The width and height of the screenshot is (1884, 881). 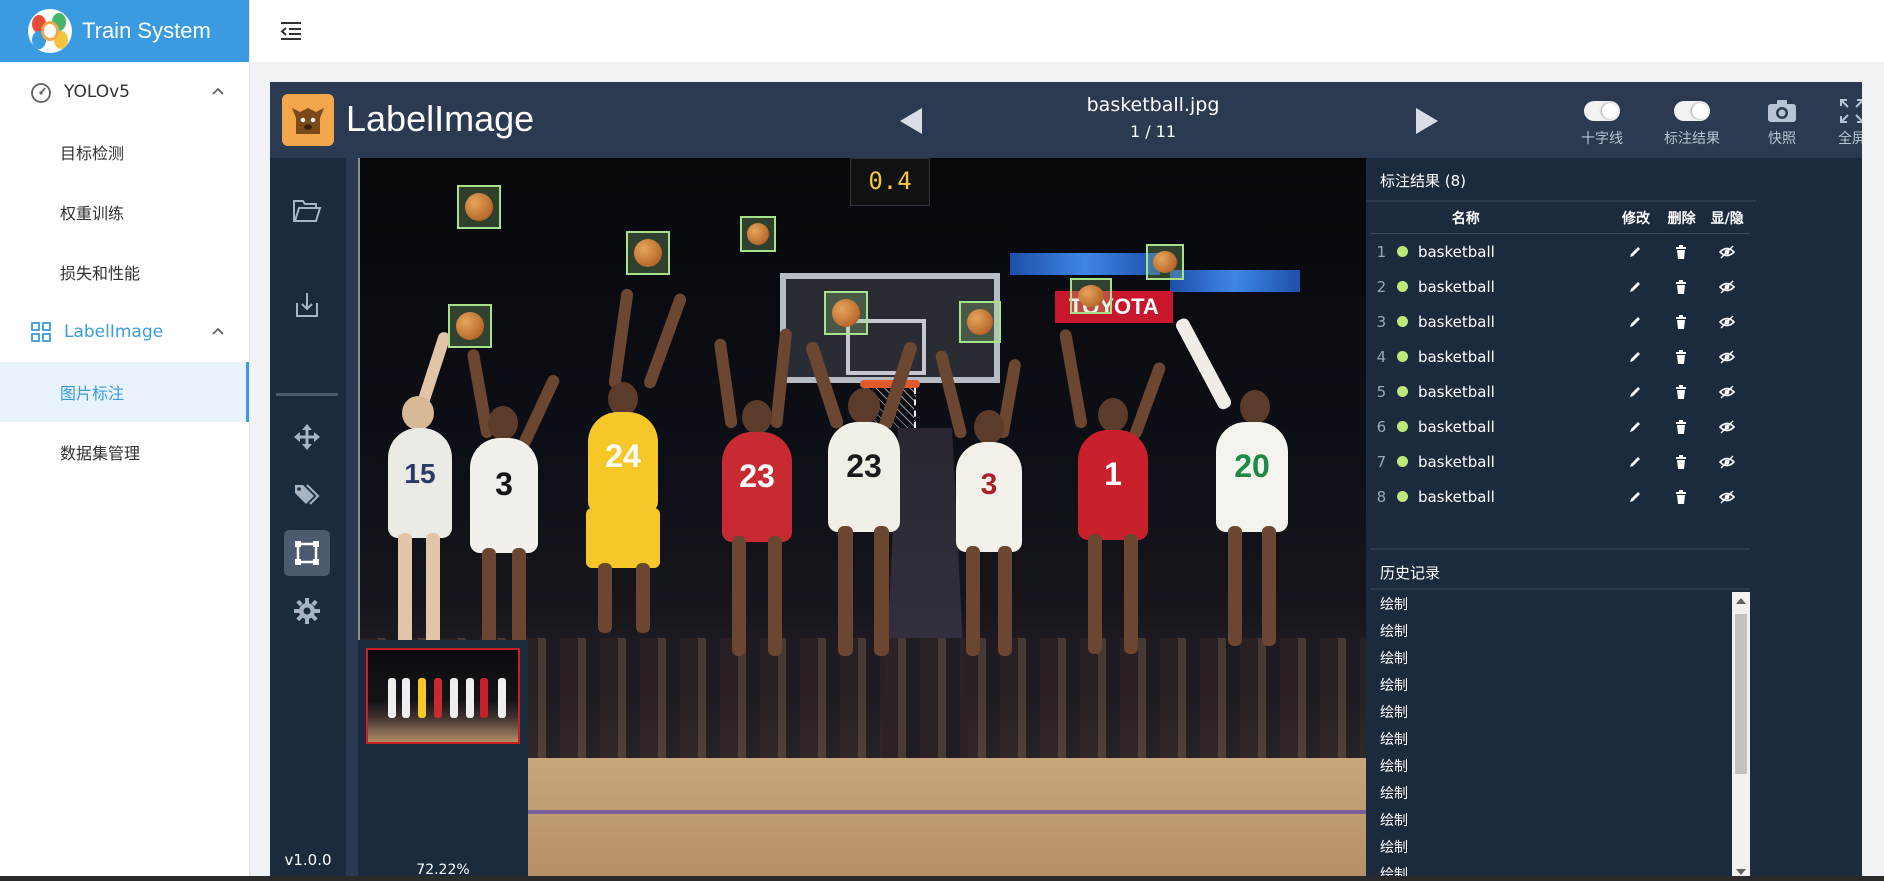 What do you see at coordinates (307, 437) in the screenshot?
I see `move-tool-button` at bounding box center [307, 437].